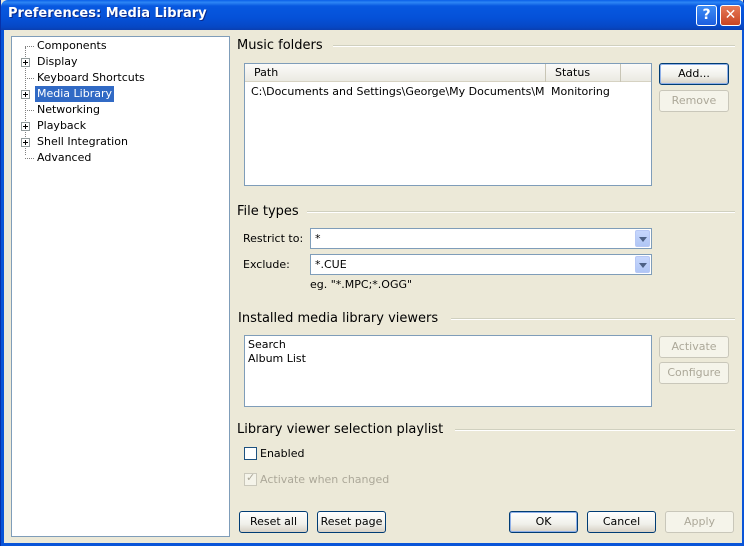 The width and height of the screenshot is (744, 546). Describe the element at coordinates (107, 13) in the screenshot. I see `window-title: Preferences: Media Library` at that location.